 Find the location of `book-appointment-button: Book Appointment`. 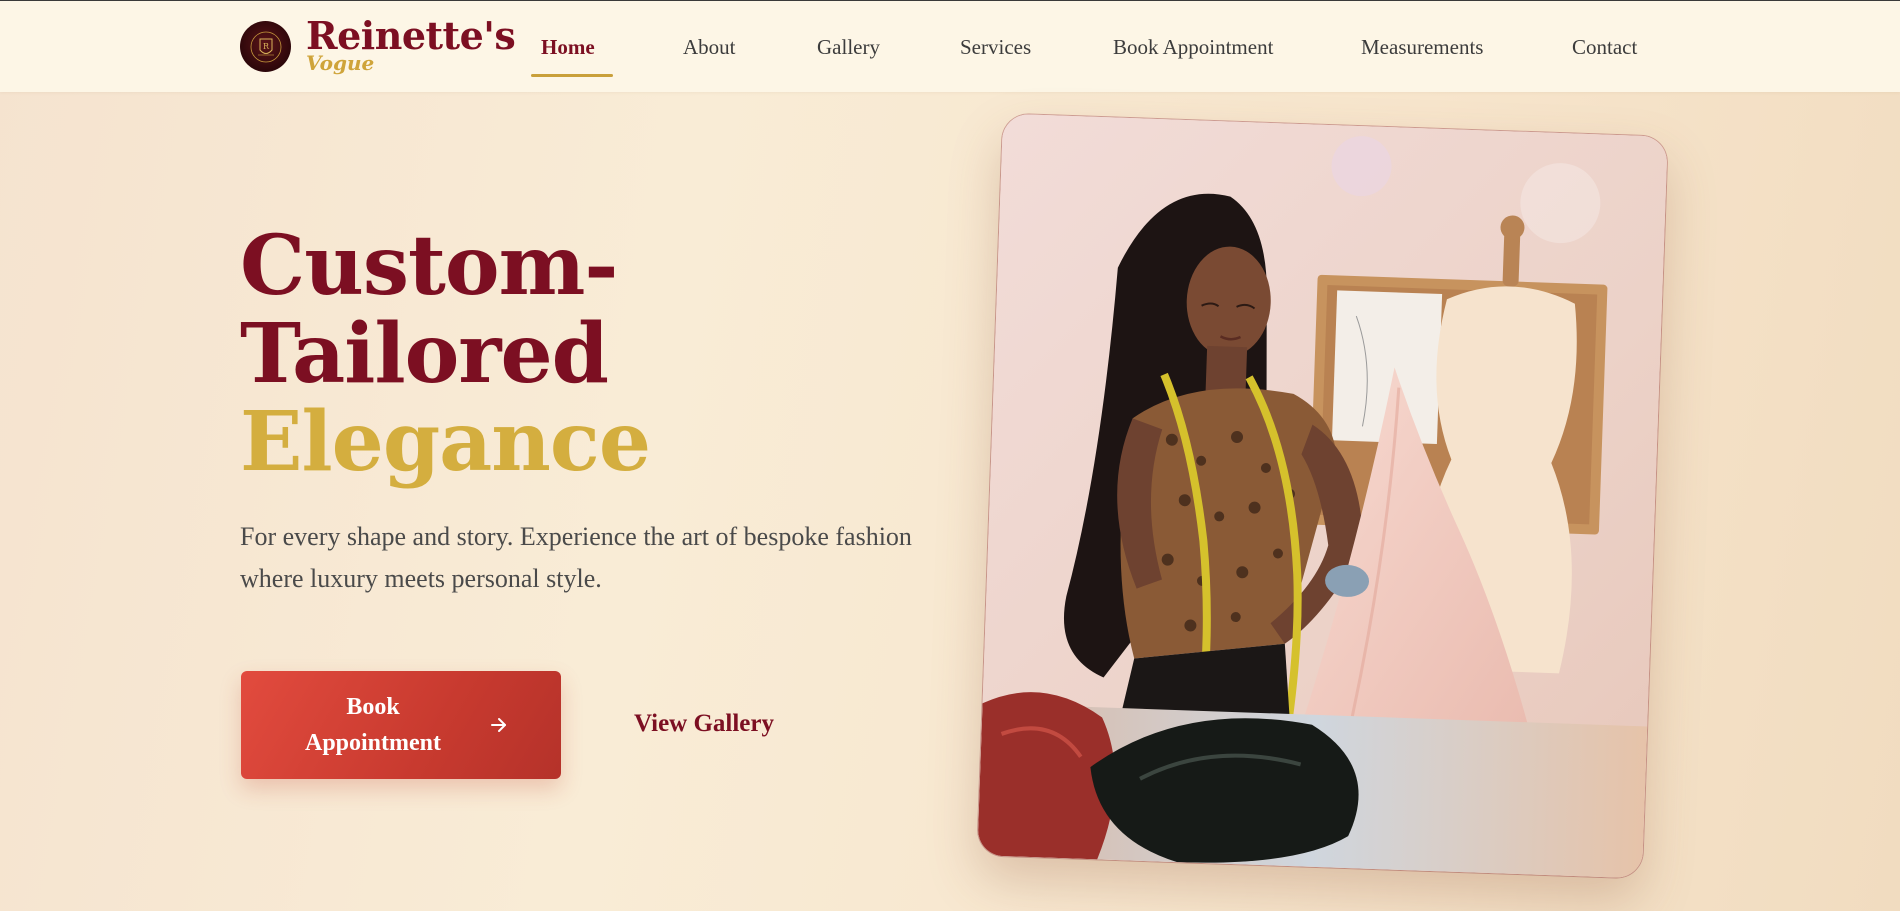

book-appointment-button: Book Appointment is located at coordinates (401, 725).